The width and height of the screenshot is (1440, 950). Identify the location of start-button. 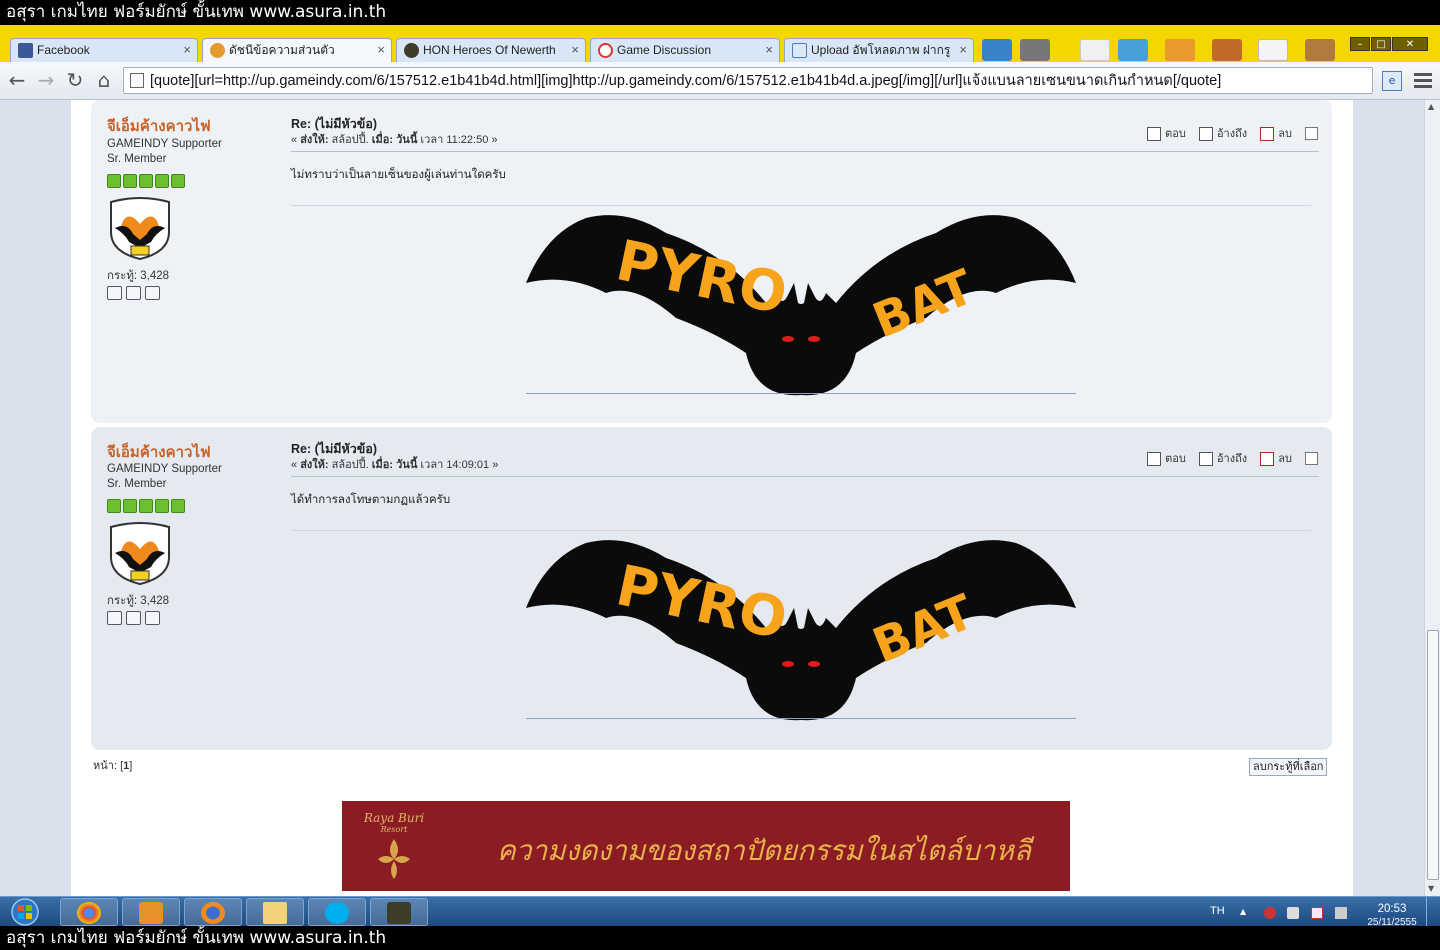
(25, 912).